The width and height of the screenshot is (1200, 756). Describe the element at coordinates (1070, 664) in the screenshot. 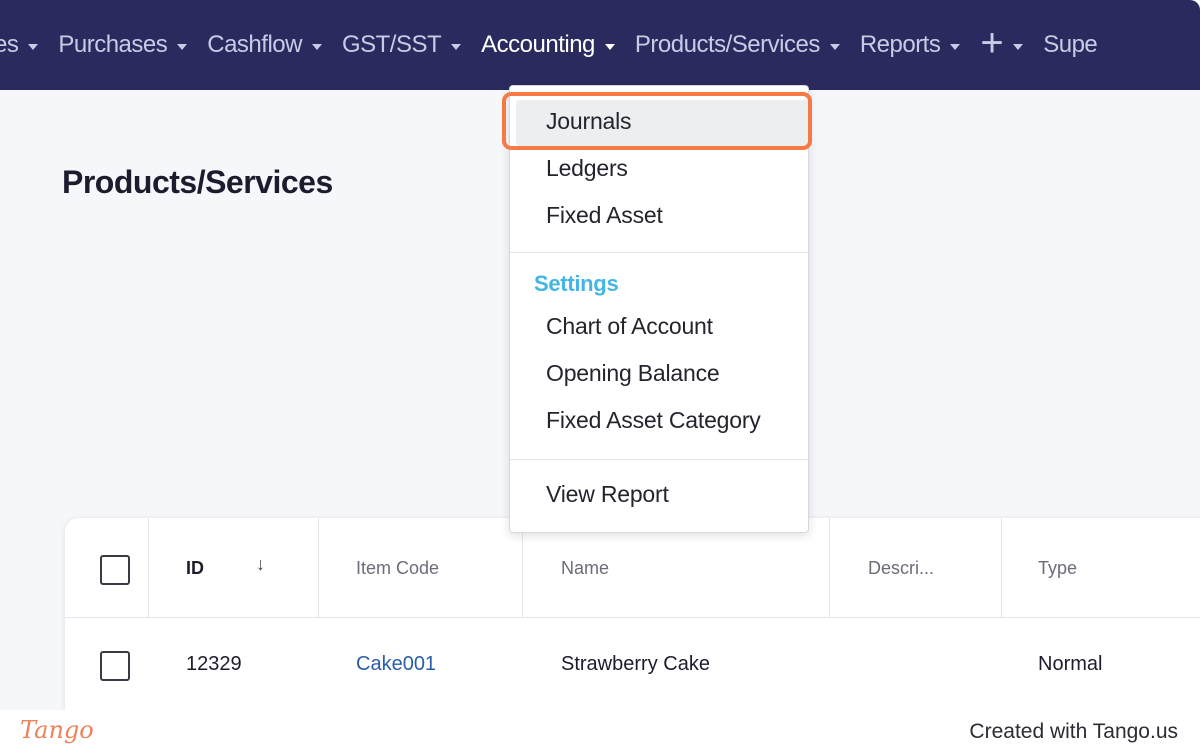

I see `cell-type: Normal` at that location.